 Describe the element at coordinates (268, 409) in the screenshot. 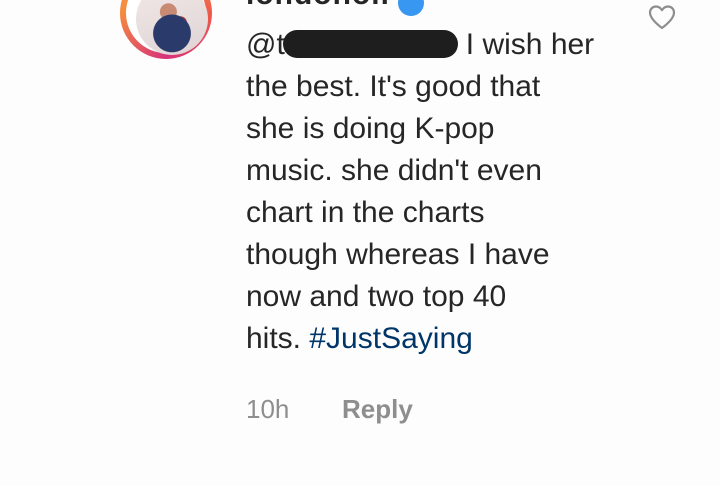

I see `comment-timestamp: 10h` at that location.